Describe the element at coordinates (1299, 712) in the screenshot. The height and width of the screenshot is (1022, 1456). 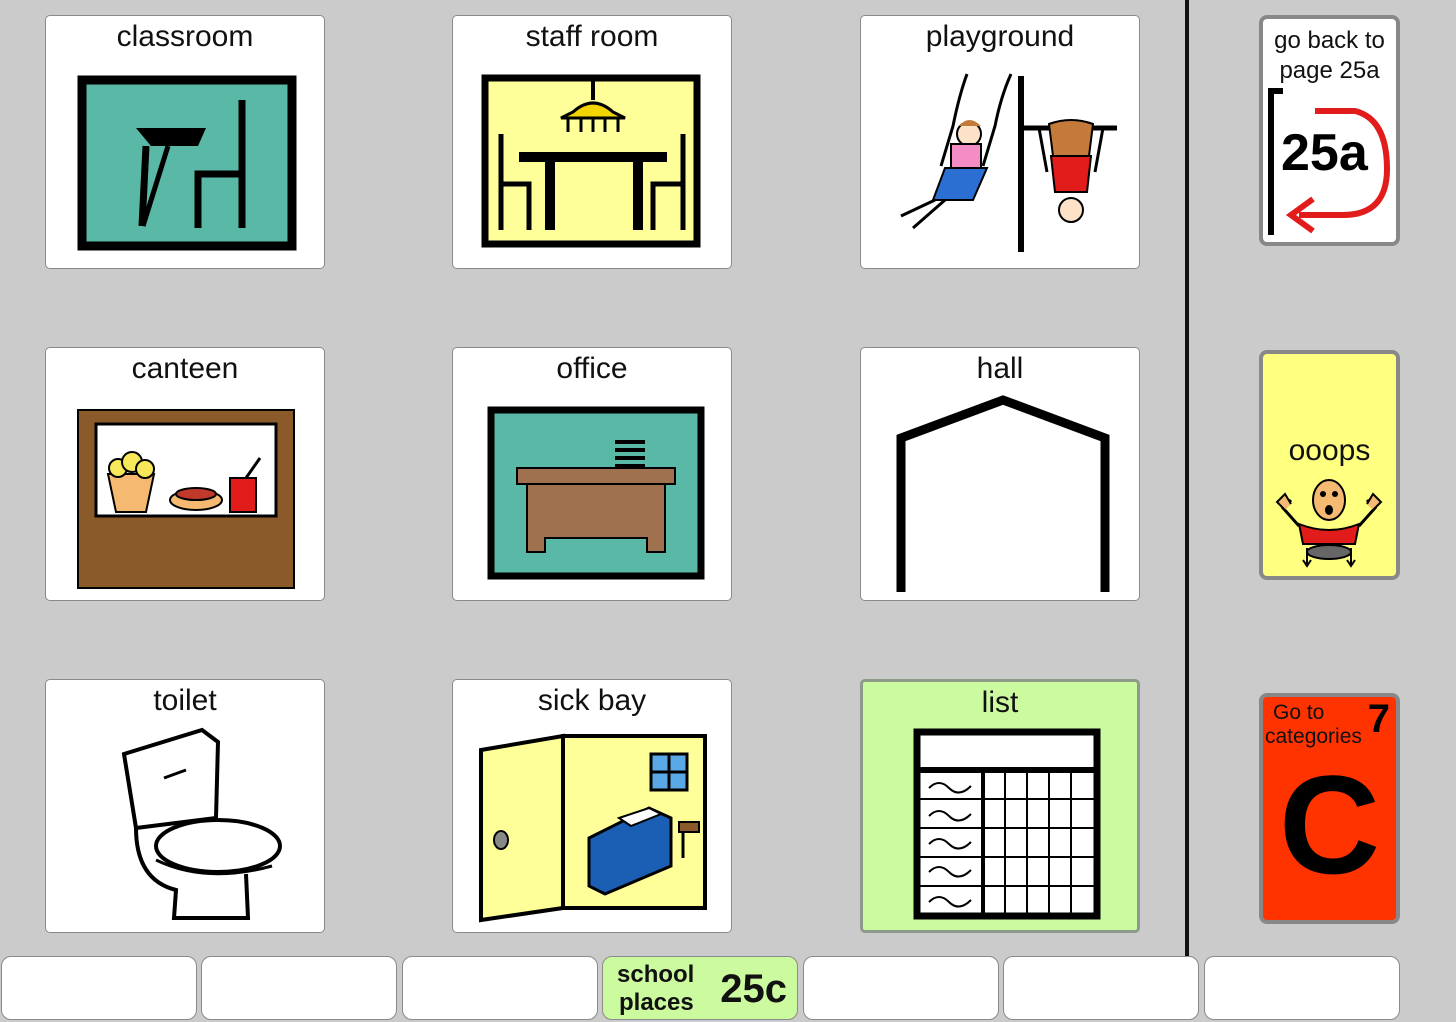
I see `categories-line1: Go to` at that location.